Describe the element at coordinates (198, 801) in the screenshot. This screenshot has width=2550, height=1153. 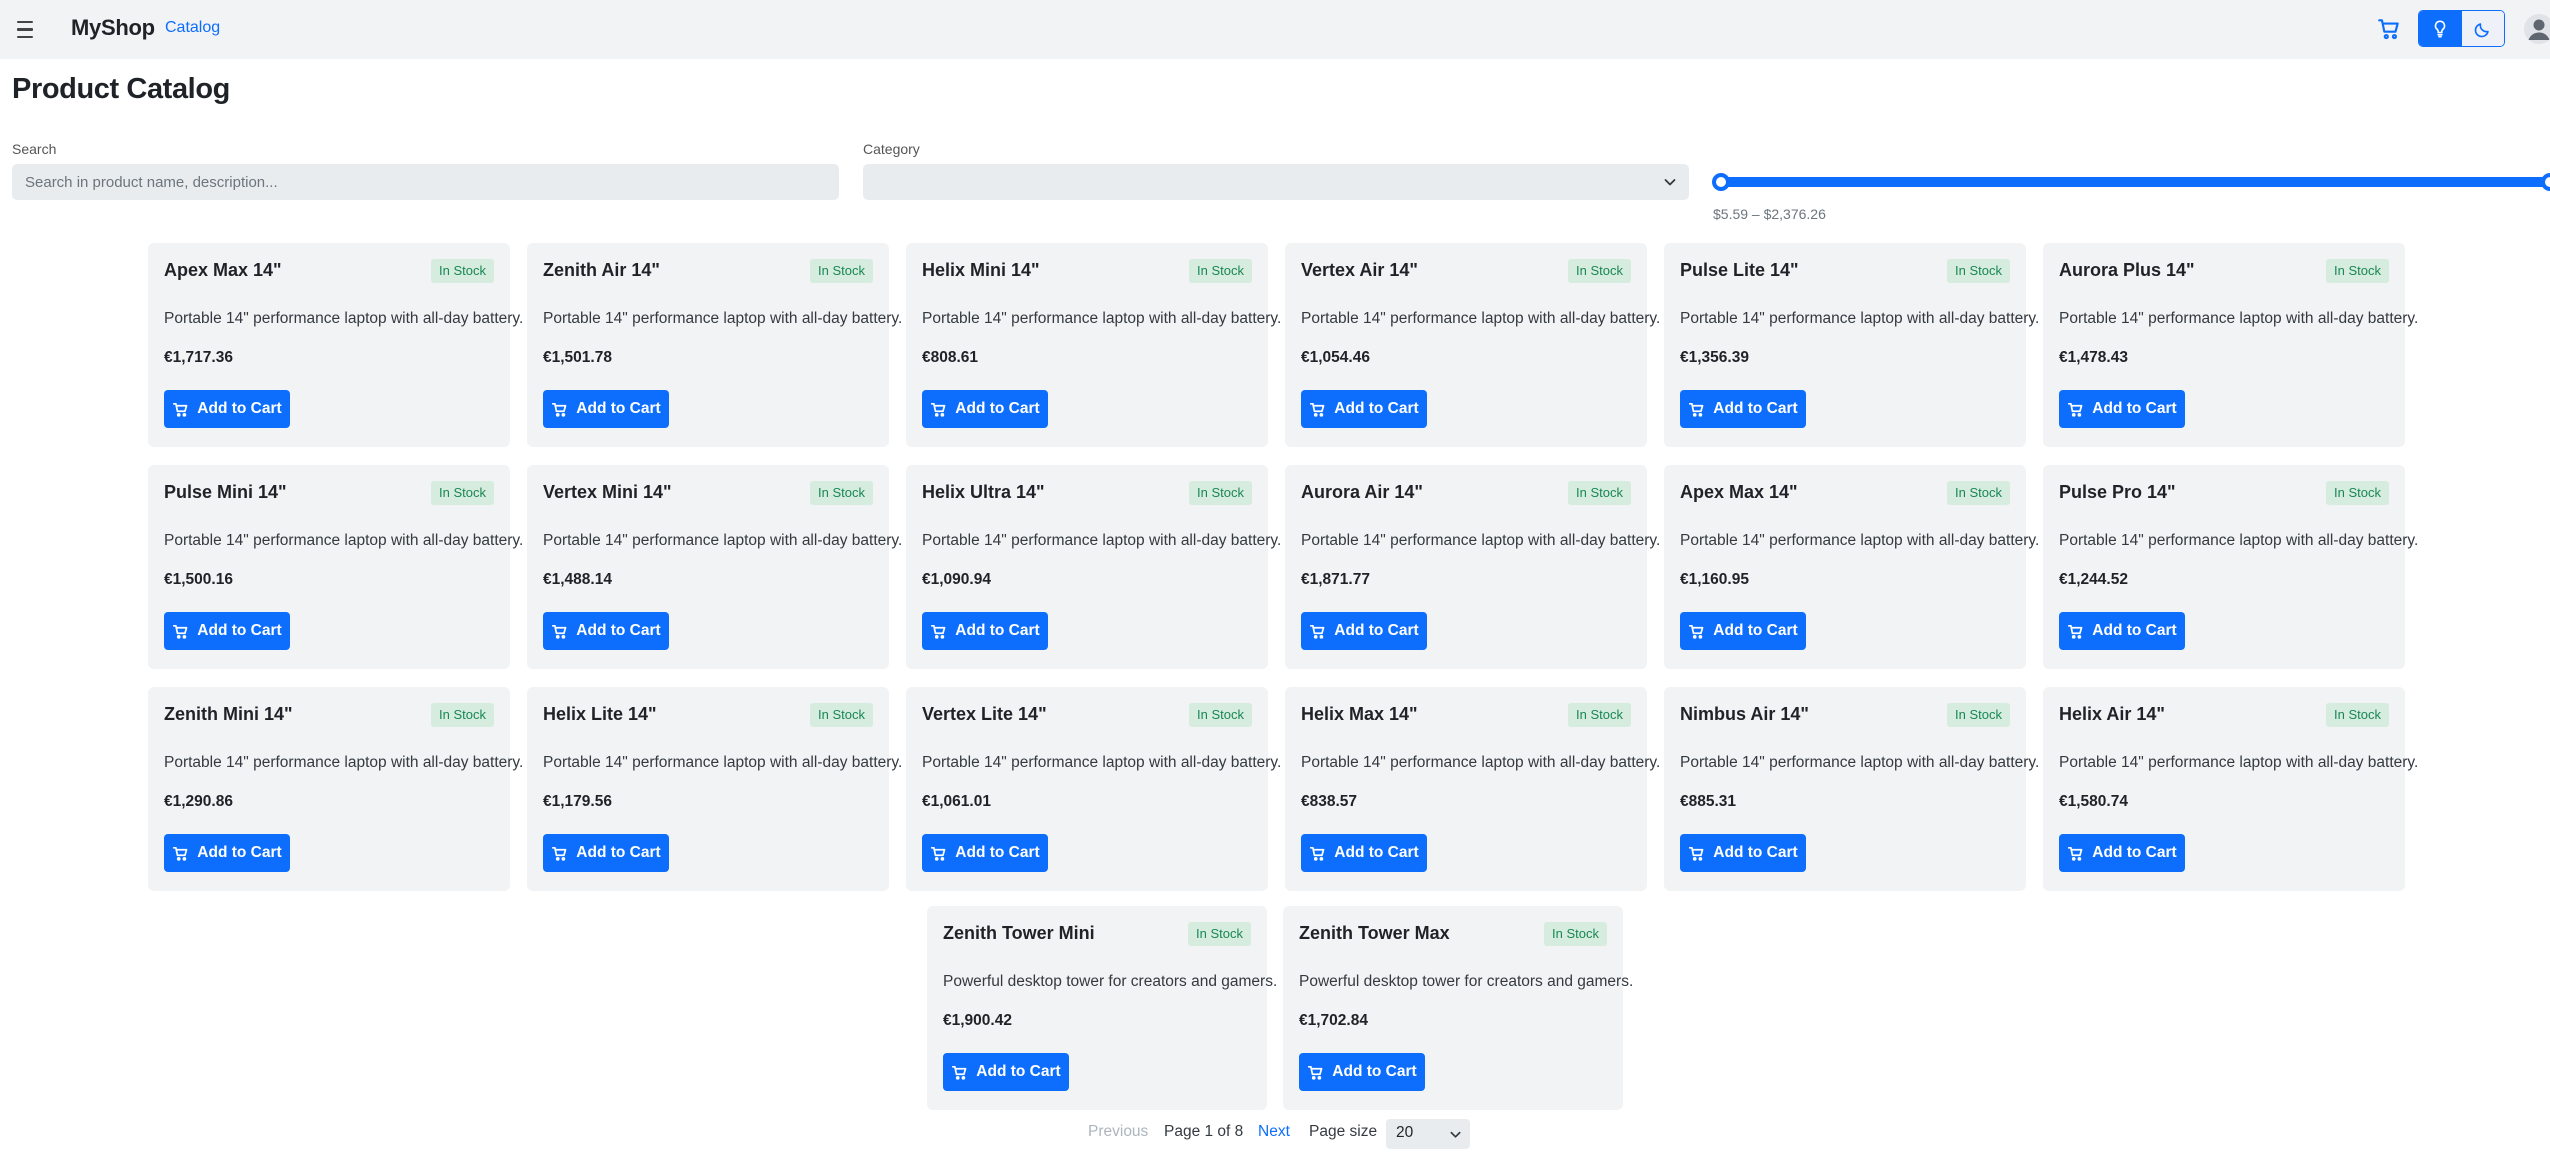
I see `product-price: €1,290.86` at that location.